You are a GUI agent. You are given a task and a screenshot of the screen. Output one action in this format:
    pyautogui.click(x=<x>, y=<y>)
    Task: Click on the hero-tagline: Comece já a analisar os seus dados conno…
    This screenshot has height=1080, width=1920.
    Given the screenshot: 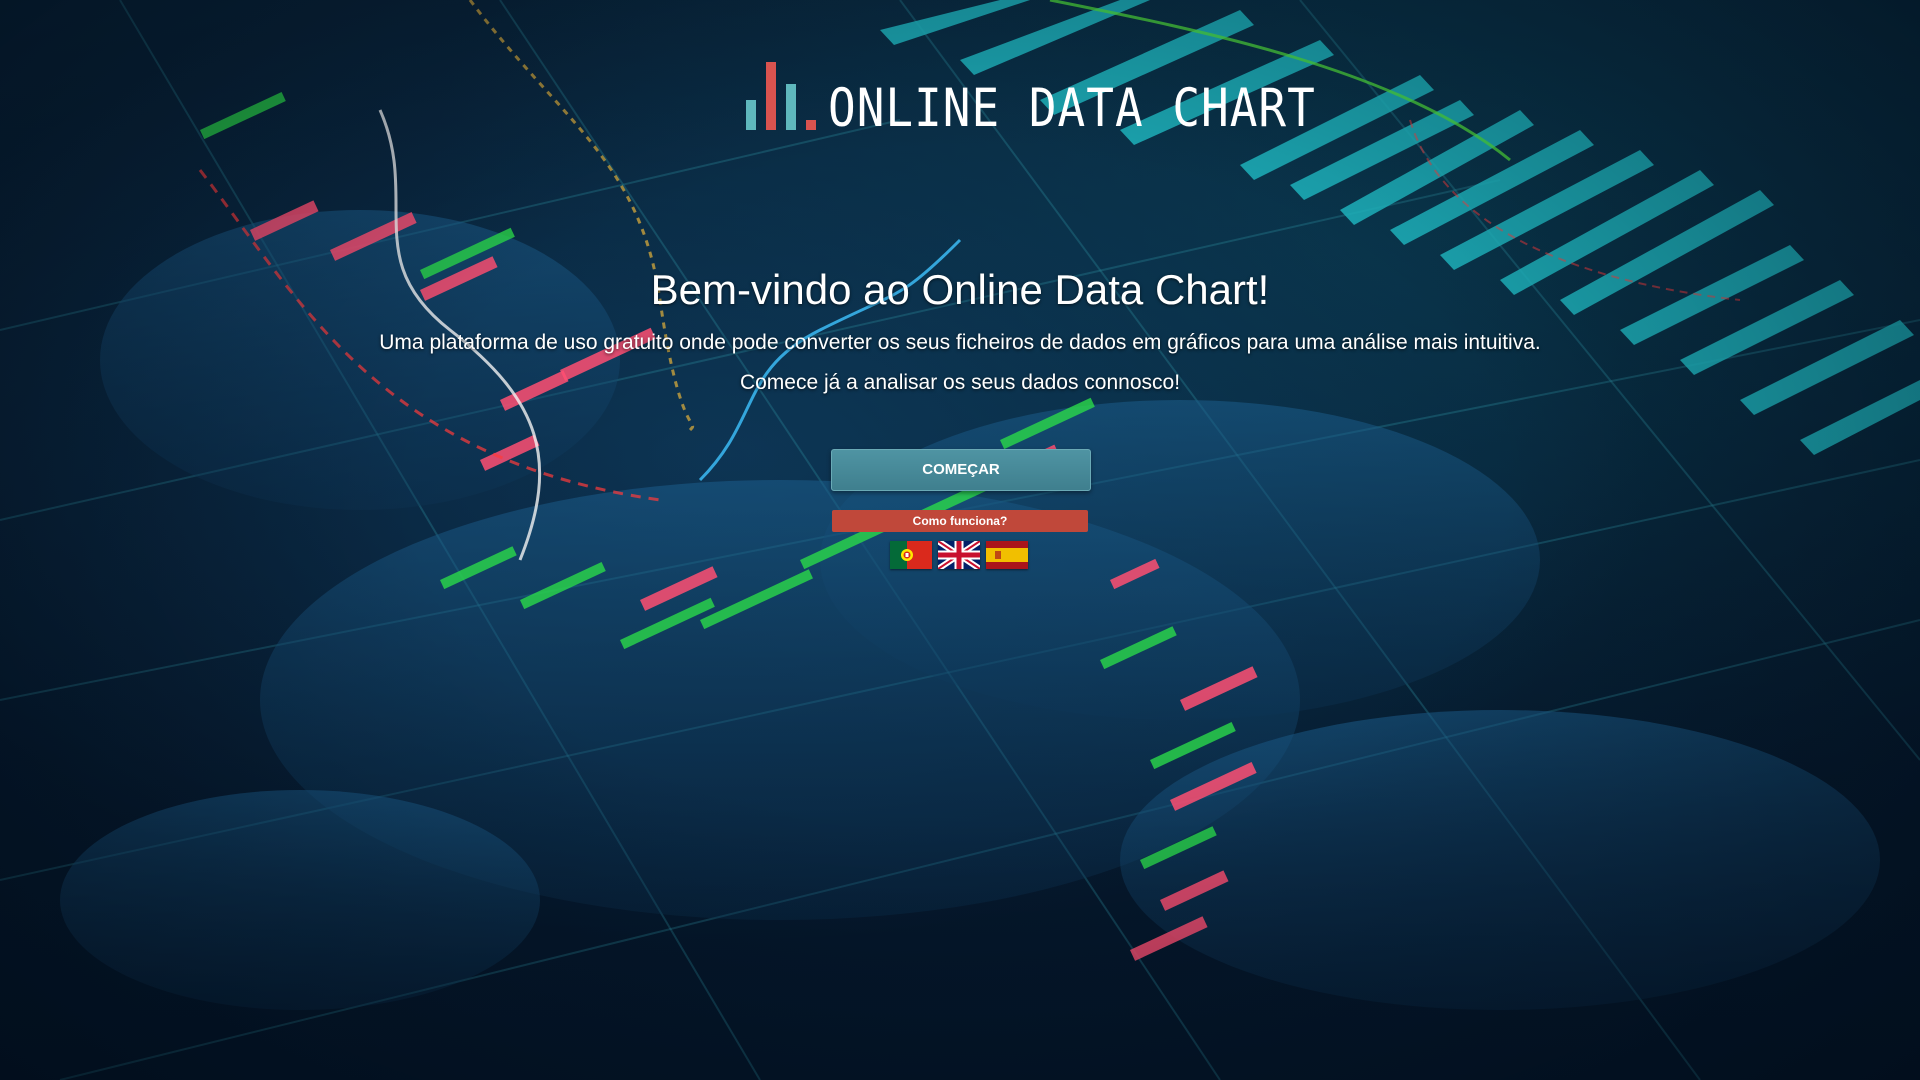 What is the action you would take?
    pyautogui.click(x=960, y=382)
    